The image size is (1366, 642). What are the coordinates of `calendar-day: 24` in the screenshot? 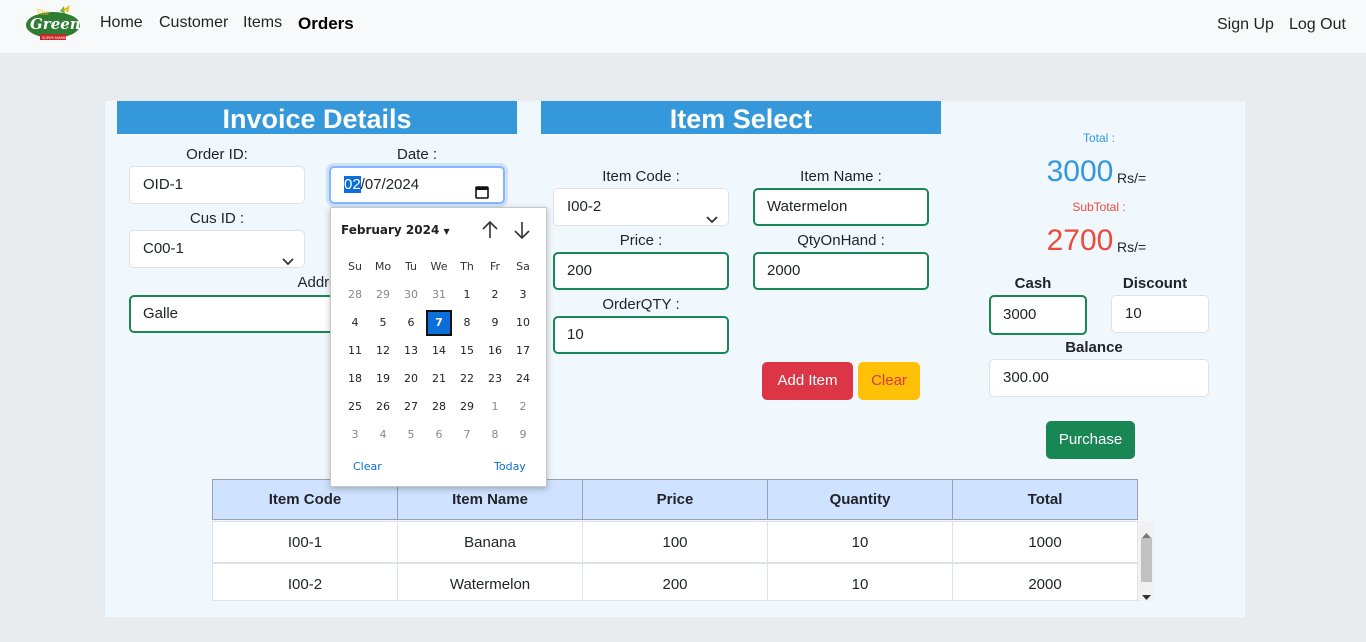 It's located at (523, 379).